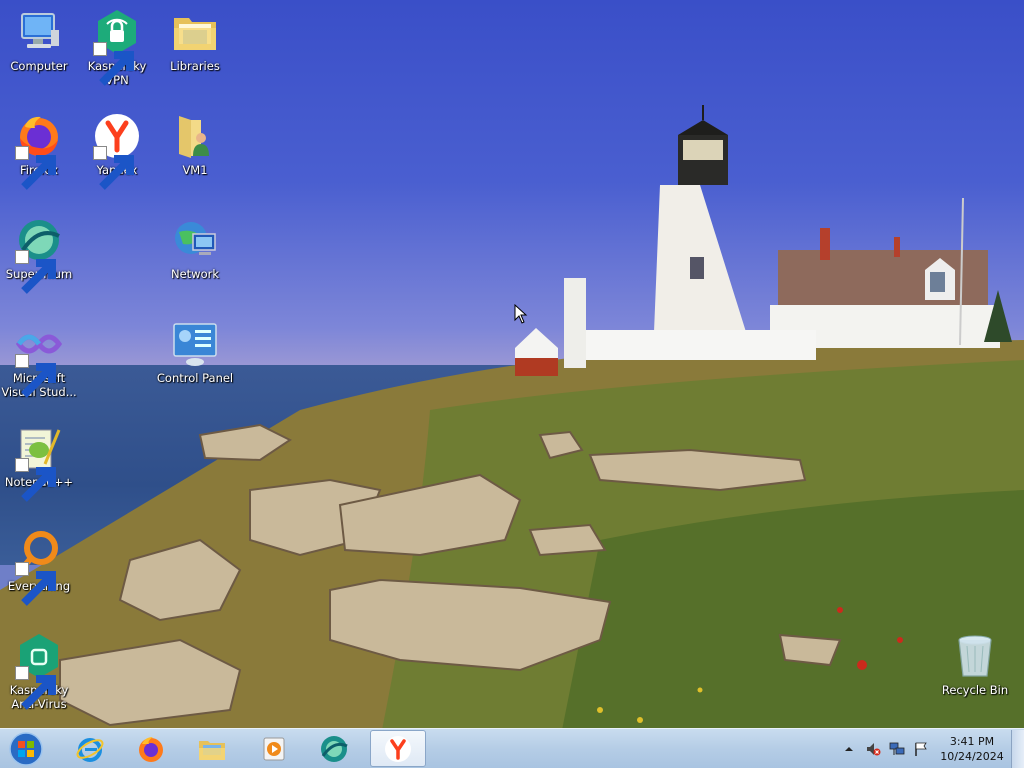  Describe the element at coordinates (195, 32) in the screenshot. I see `libraries-icon` at that location.